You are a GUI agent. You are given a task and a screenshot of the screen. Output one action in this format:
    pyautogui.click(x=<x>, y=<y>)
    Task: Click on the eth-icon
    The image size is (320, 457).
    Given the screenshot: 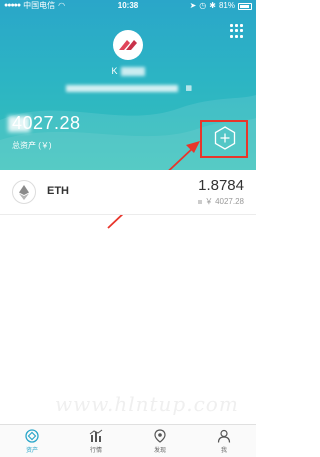 What is the action you would take?
    pyautogui.click(x=24, y=192)
    